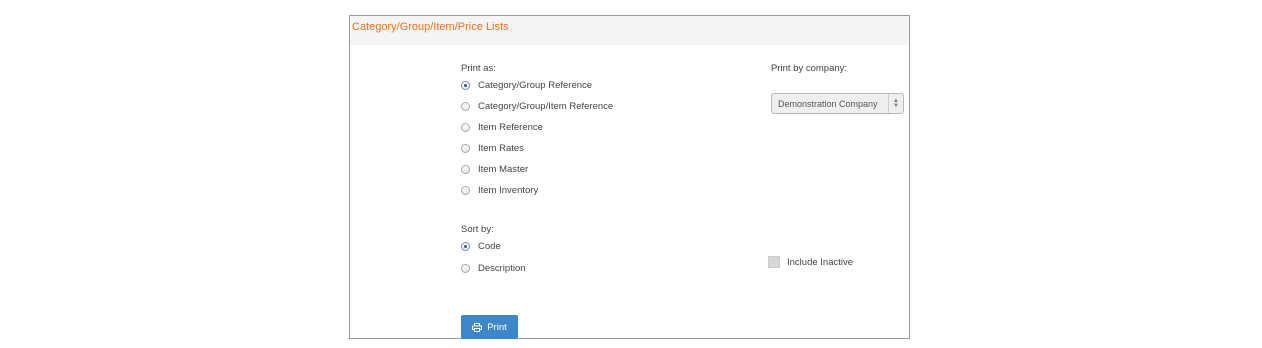 Image resolution: width=1262 pixels, height=348 pixels. I want to click on sort-by-option-code: Code, so click(481, 246).